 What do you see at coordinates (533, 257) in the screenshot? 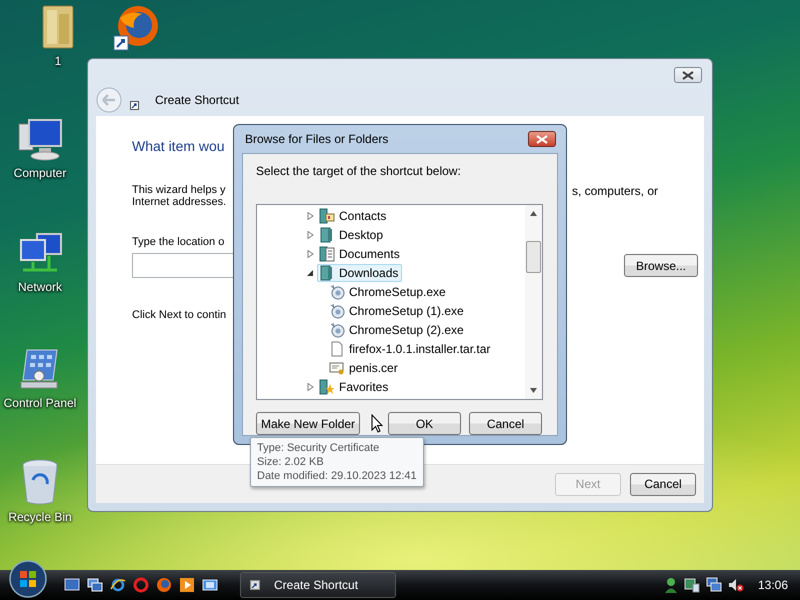
I see `scroll-thumb` at bounding box center [533, 257].